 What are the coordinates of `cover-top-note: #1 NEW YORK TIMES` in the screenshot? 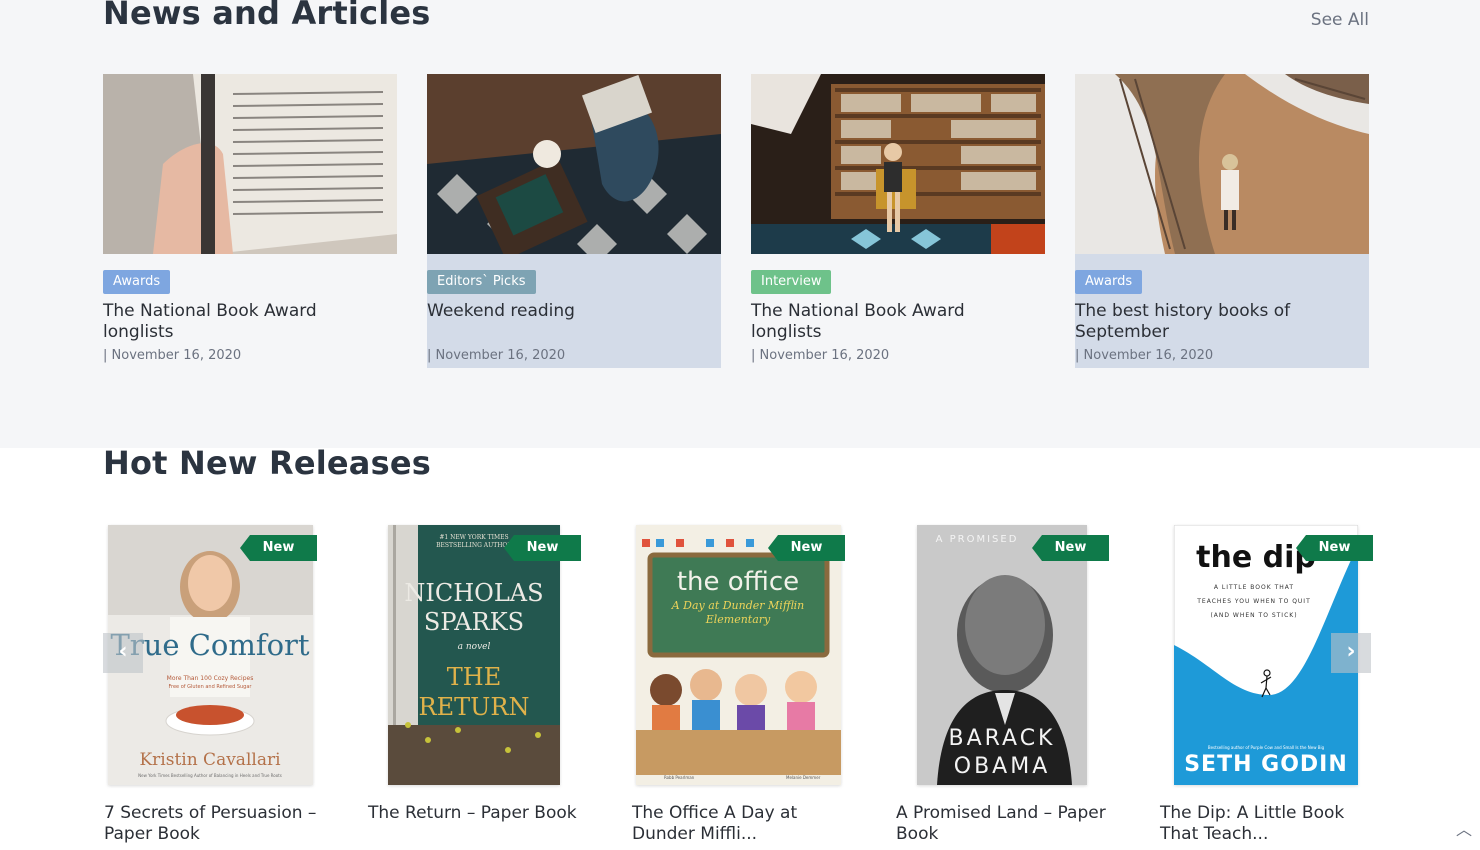 It's located at (473, 537).